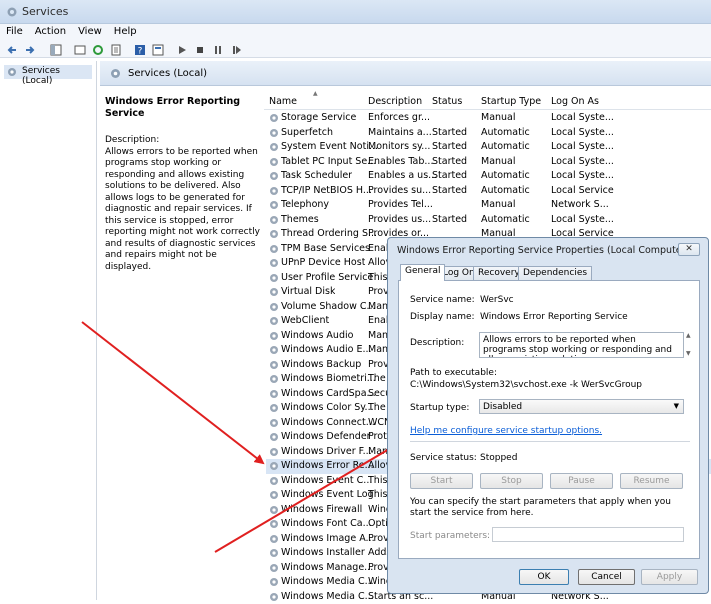 This screenshot has height=604, width=711. I want to click on menu-file: File, so click(14, 30).